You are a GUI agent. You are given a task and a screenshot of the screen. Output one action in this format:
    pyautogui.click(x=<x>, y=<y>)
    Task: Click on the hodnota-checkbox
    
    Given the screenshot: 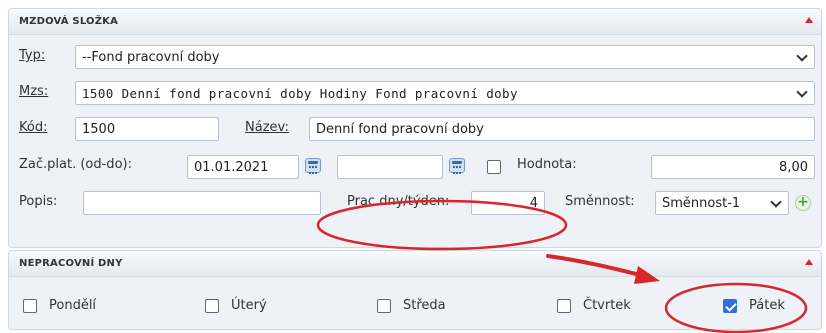 What is the action you would take?
    pyautogui.click(x=494, y=167)
    